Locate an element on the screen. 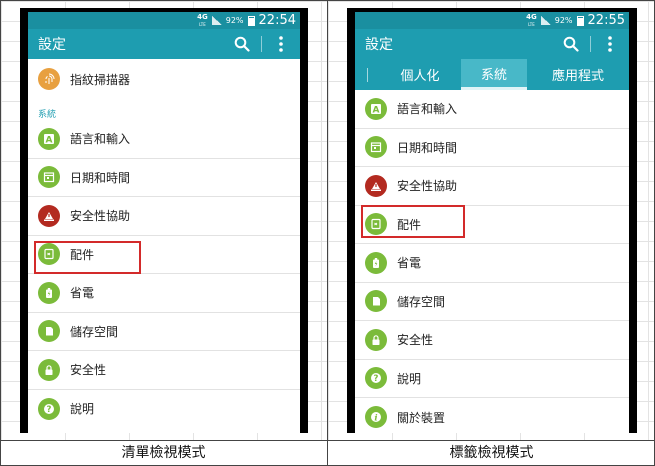 The height and width of the screenshot is (466, 655). tab-system: 系統 is located at coordinates (494, 74).